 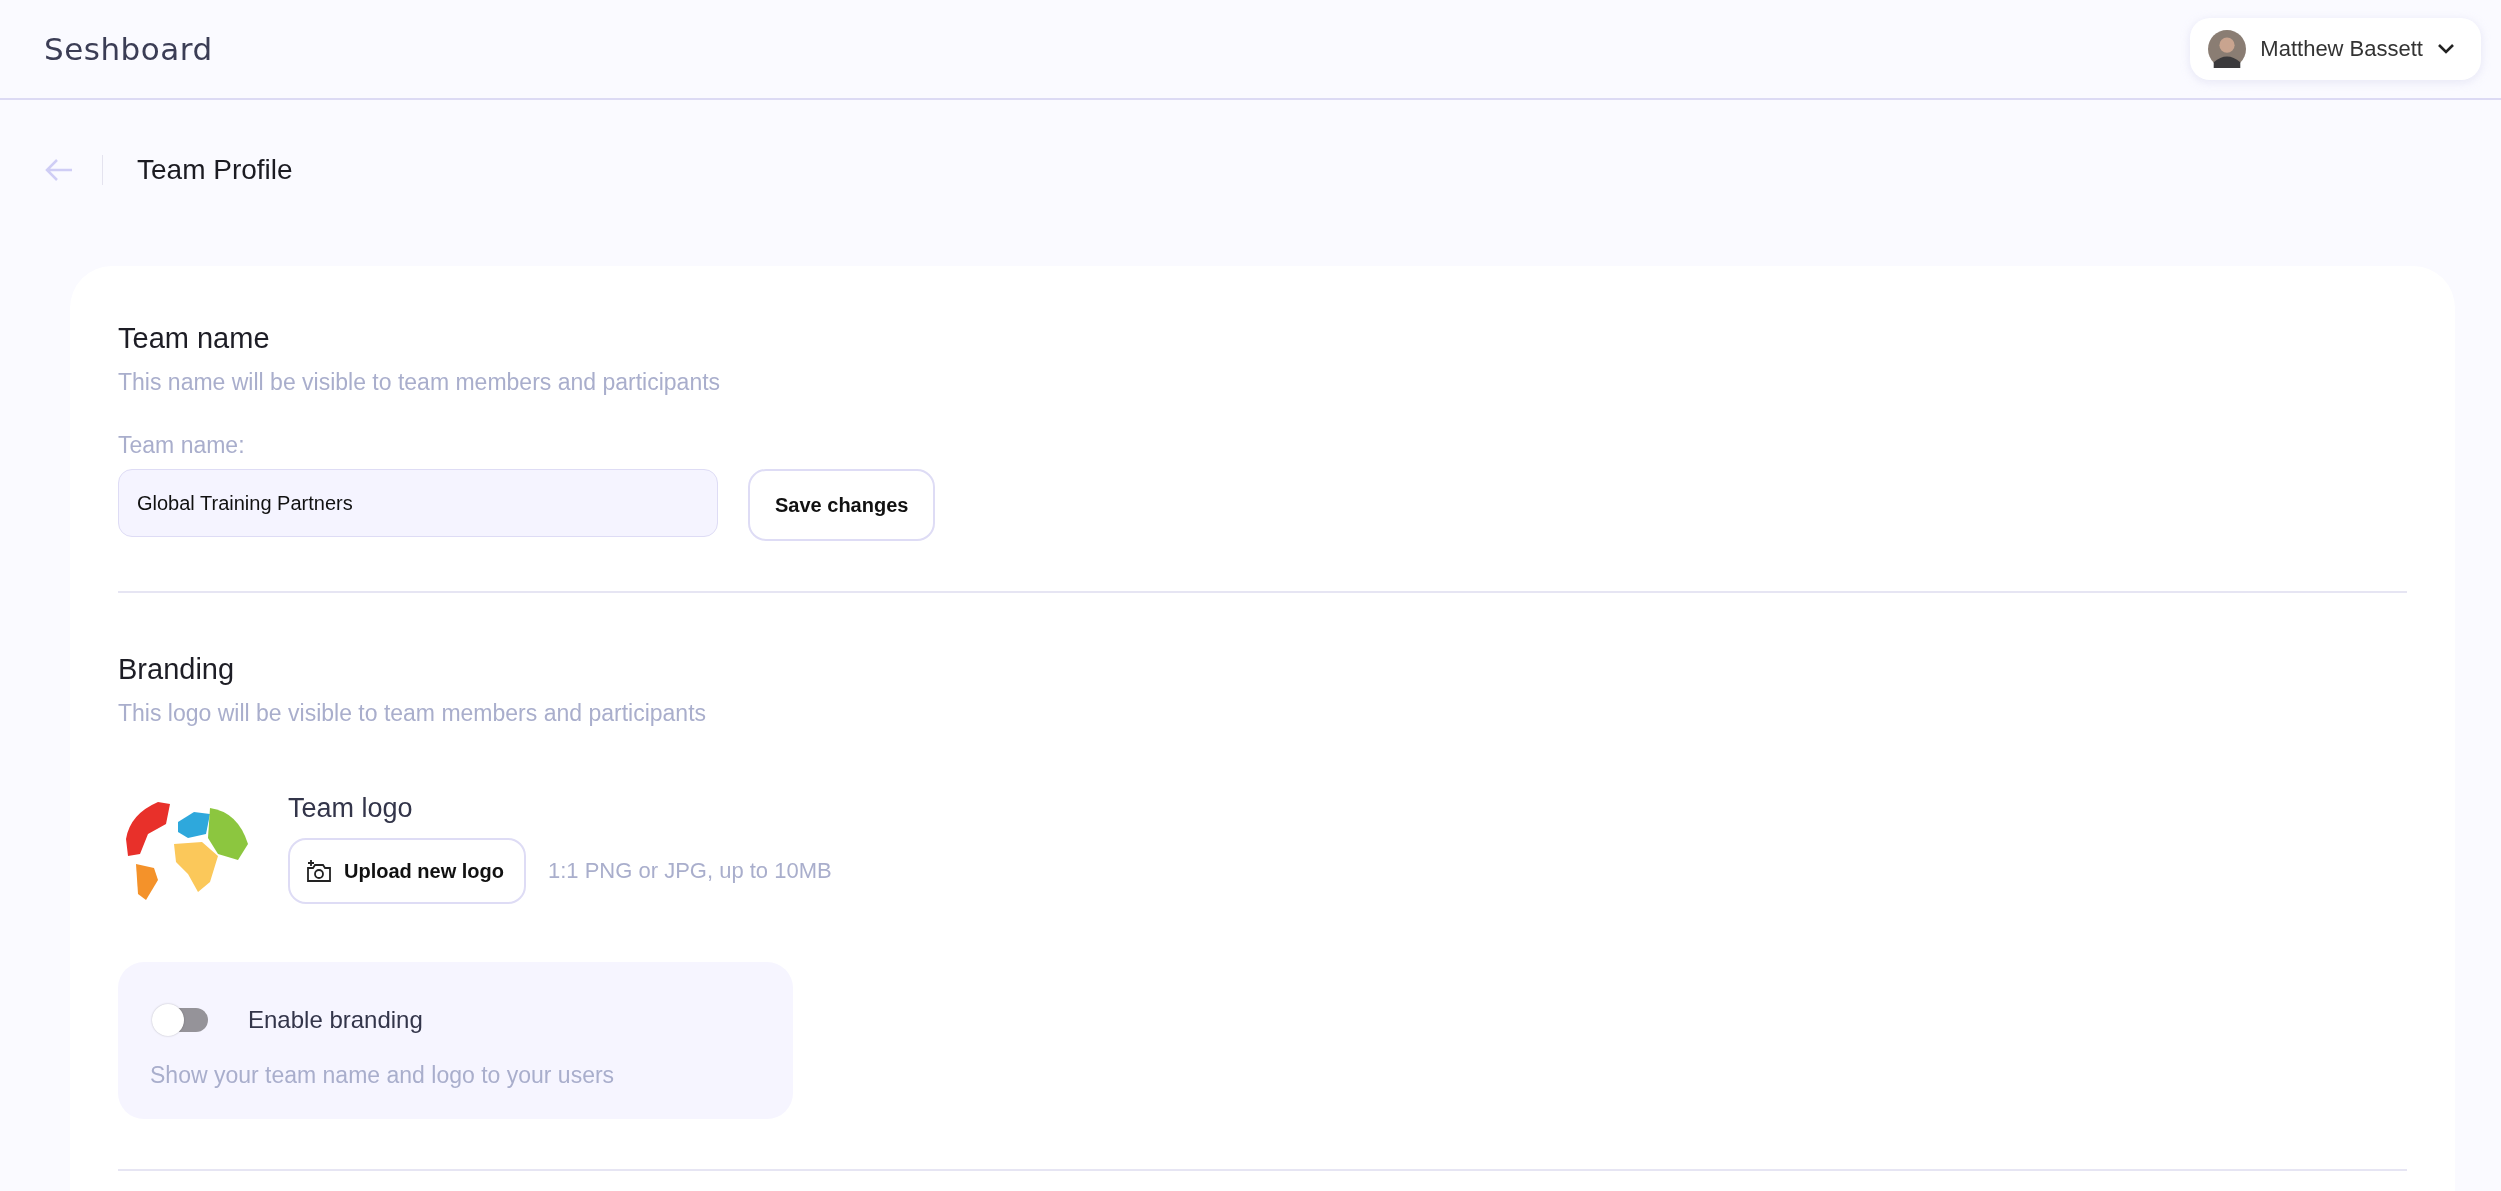 I want to click on section-description: This logo will be visible to team members and participants, so click(x=413, y=713).